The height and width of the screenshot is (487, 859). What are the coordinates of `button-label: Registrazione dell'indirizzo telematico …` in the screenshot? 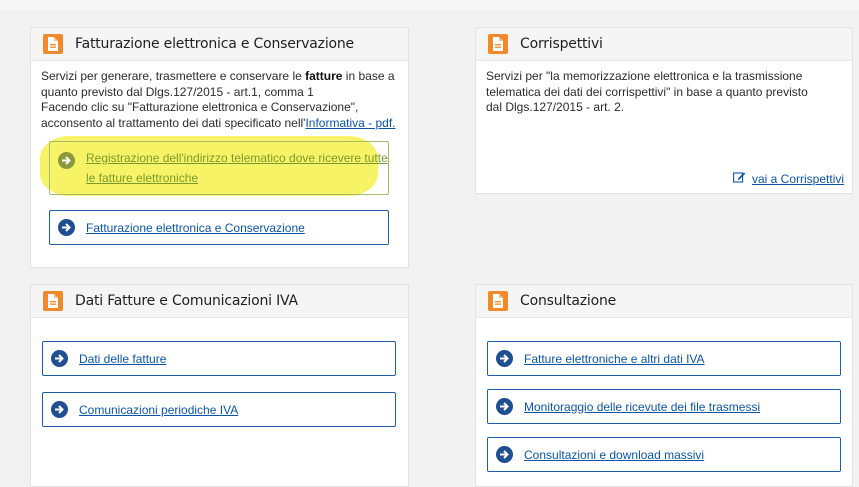 It's located at (237, 168).